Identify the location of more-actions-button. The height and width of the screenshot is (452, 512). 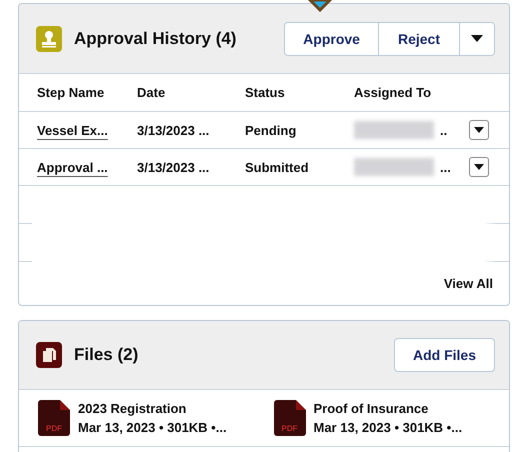
(476, 38).